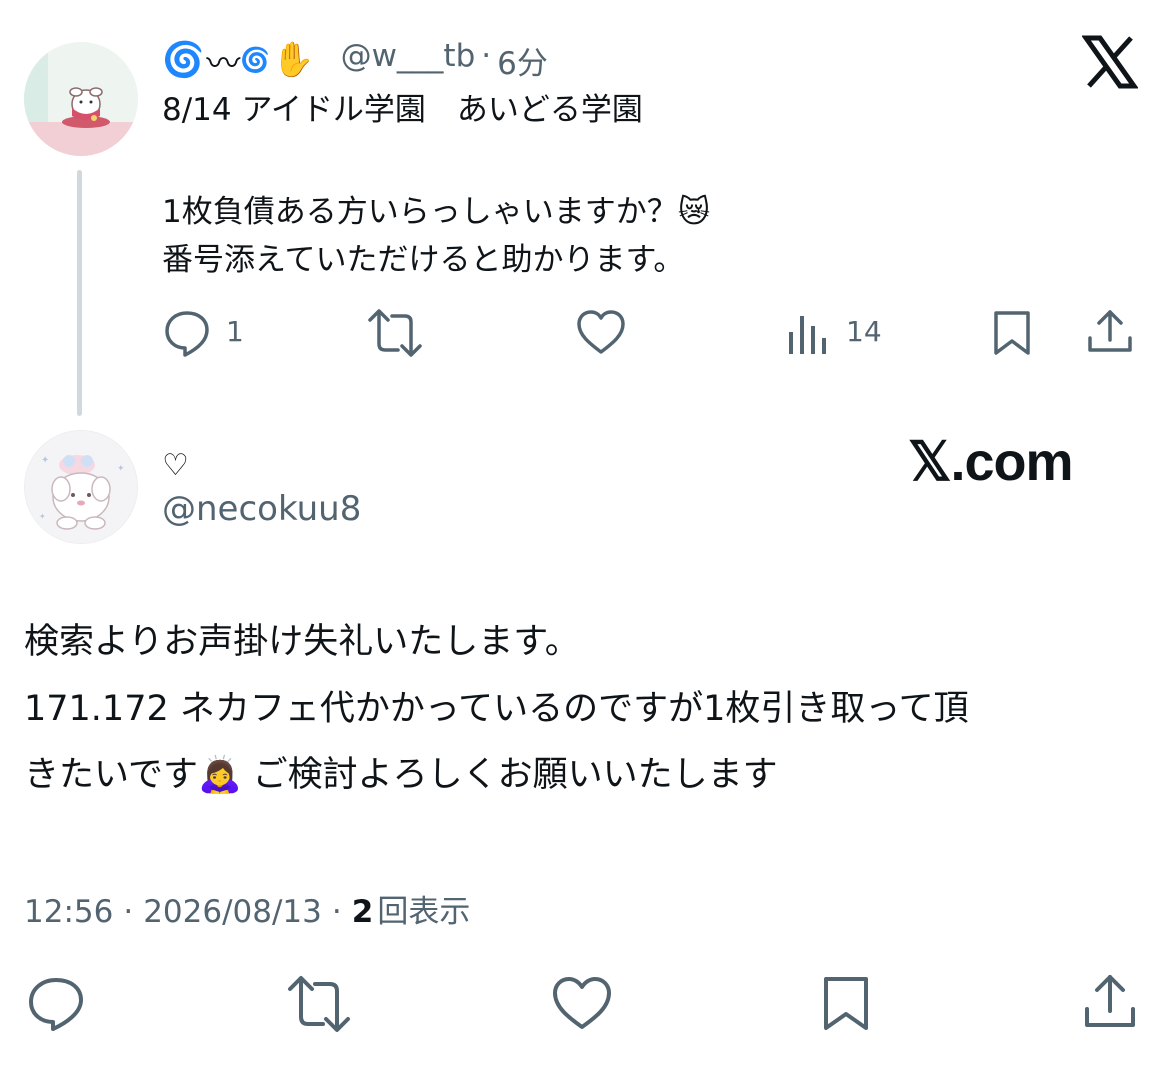 Image resolution: width=1166 pixels, height=1087 pixels. I want to click on parent-author-name: 🌀 〰 🌀 ✋, so click(238, 60).